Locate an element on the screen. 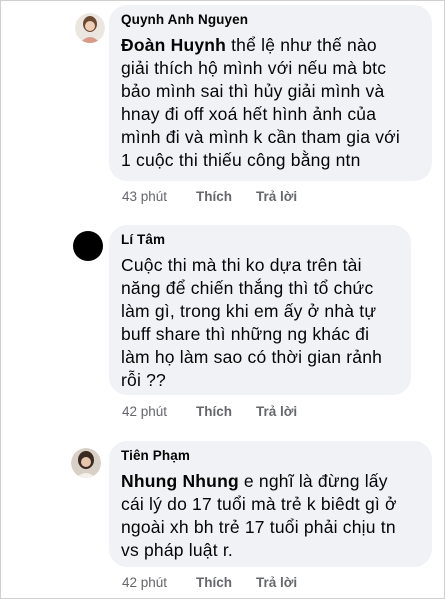 Image resolution: width=445 pixels, height=599 pixels. comment-author: Lí Tâm is located at coordinates (260, 240).